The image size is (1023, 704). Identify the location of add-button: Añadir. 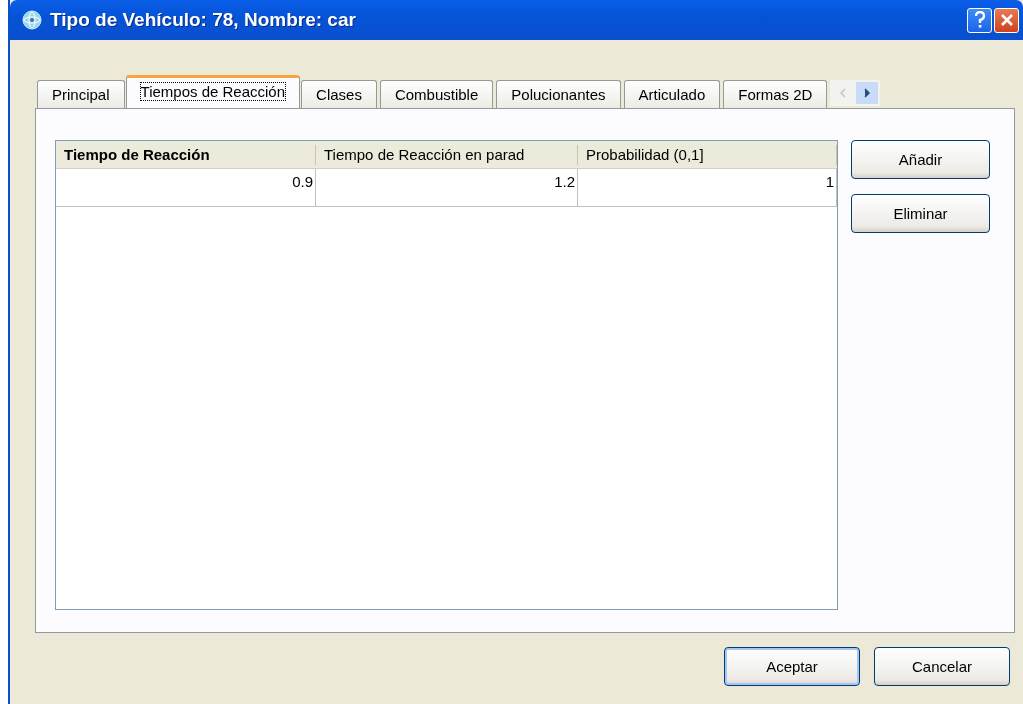
(920, 159).